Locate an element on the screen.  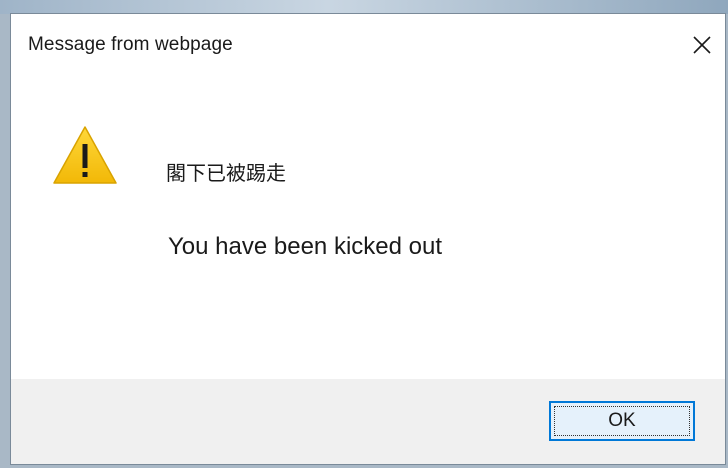
close-icon is located at coordinates (702, 45).